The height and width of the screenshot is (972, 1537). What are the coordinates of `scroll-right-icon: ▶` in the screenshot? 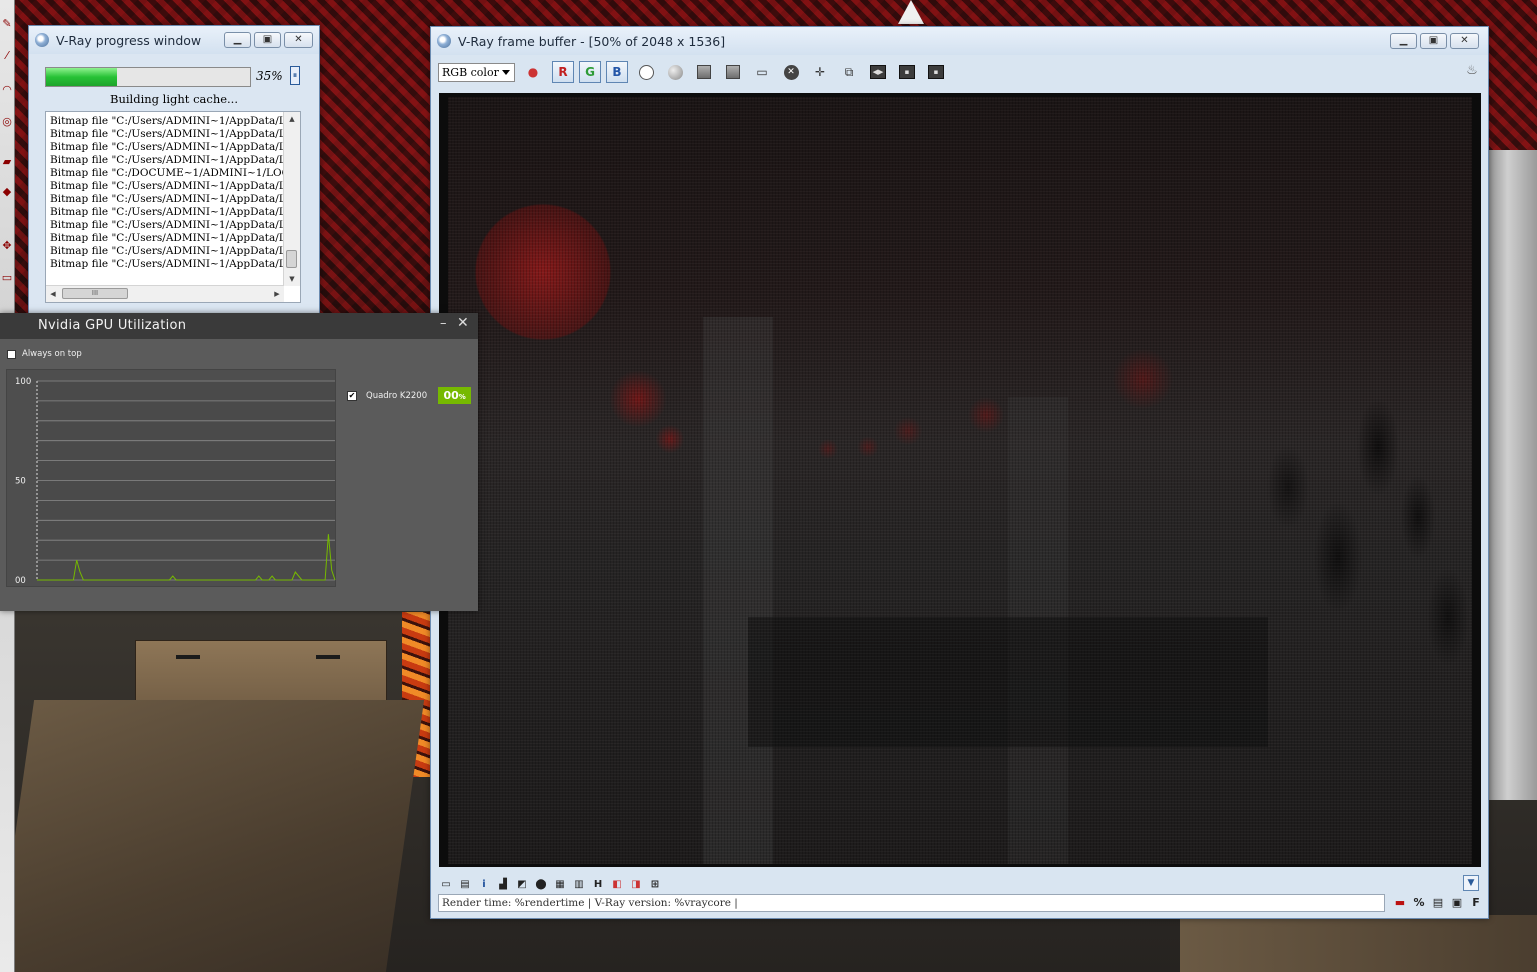 It's located at (277, 294).